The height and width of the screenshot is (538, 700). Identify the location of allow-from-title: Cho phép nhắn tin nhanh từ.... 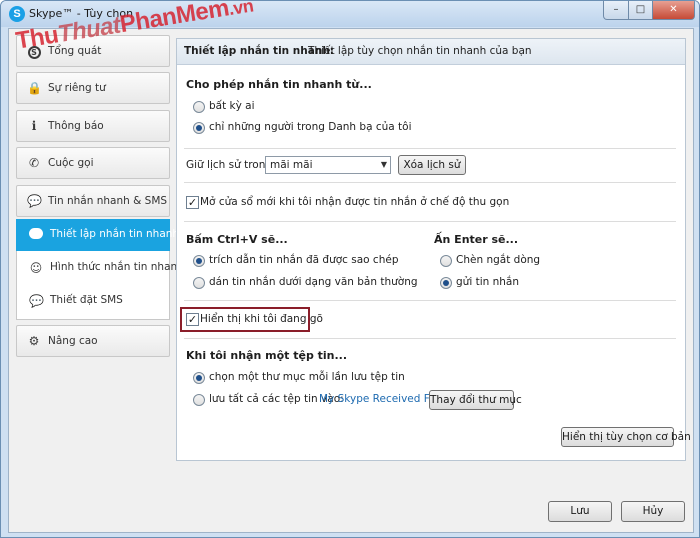
(279, 84).